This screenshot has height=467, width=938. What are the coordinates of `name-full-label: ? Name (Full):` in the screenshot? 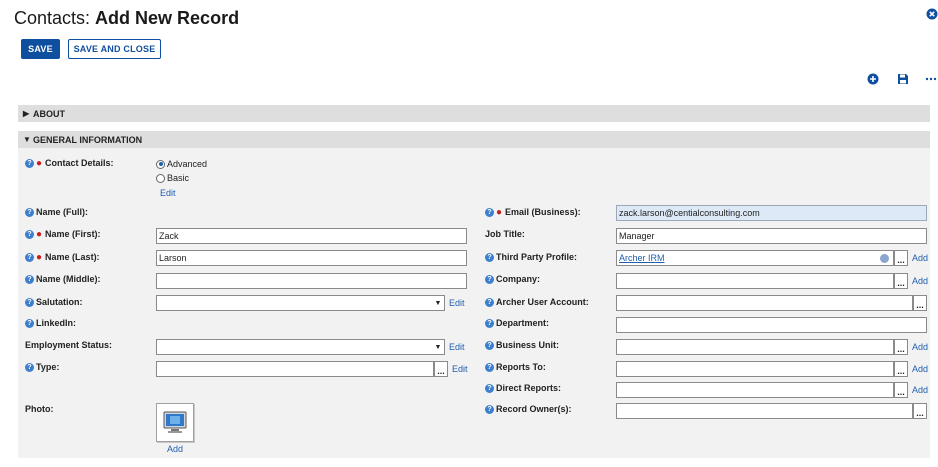 It's located at (56, 212).